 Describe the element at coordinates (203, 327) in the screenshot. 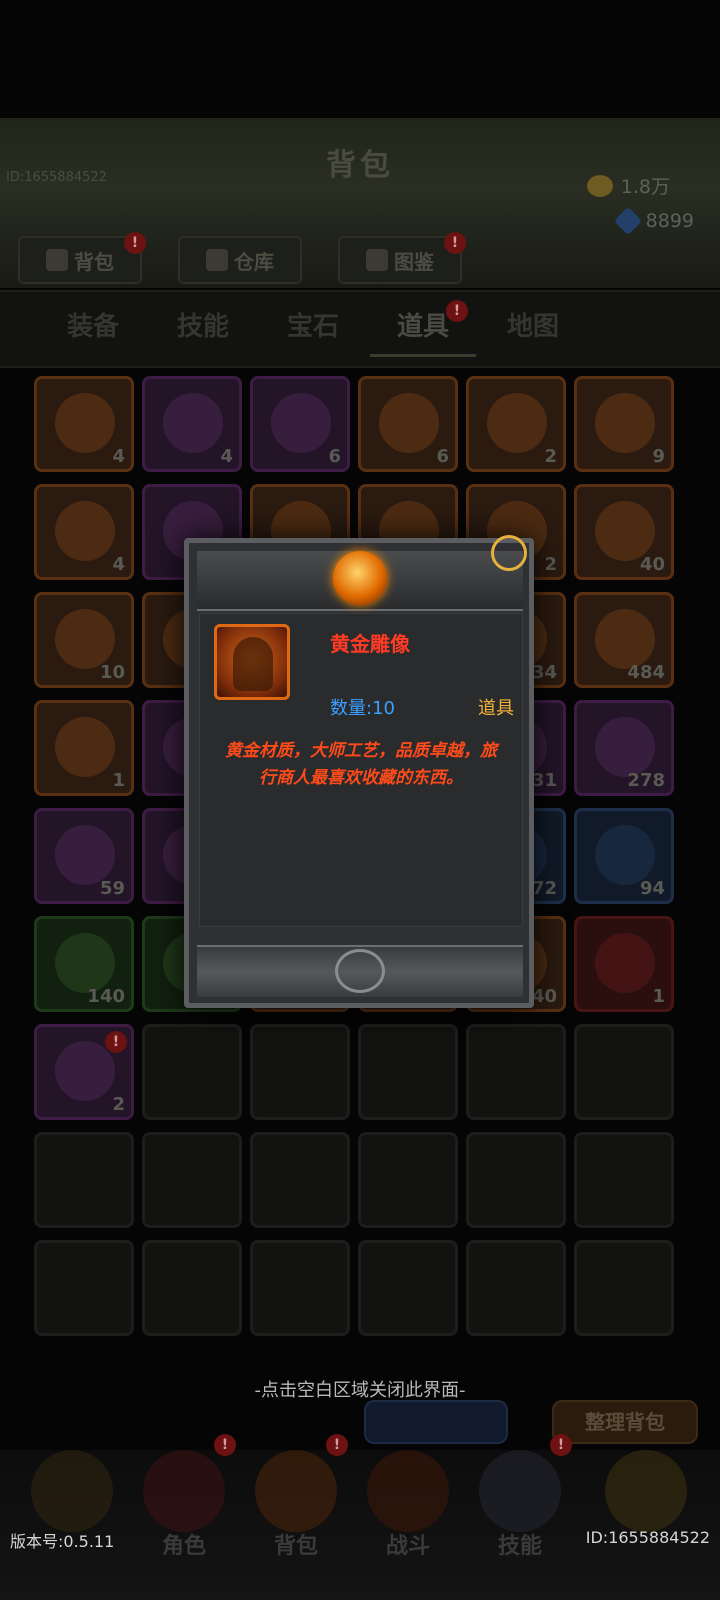

I see `tab-skills: 技能` at that location.